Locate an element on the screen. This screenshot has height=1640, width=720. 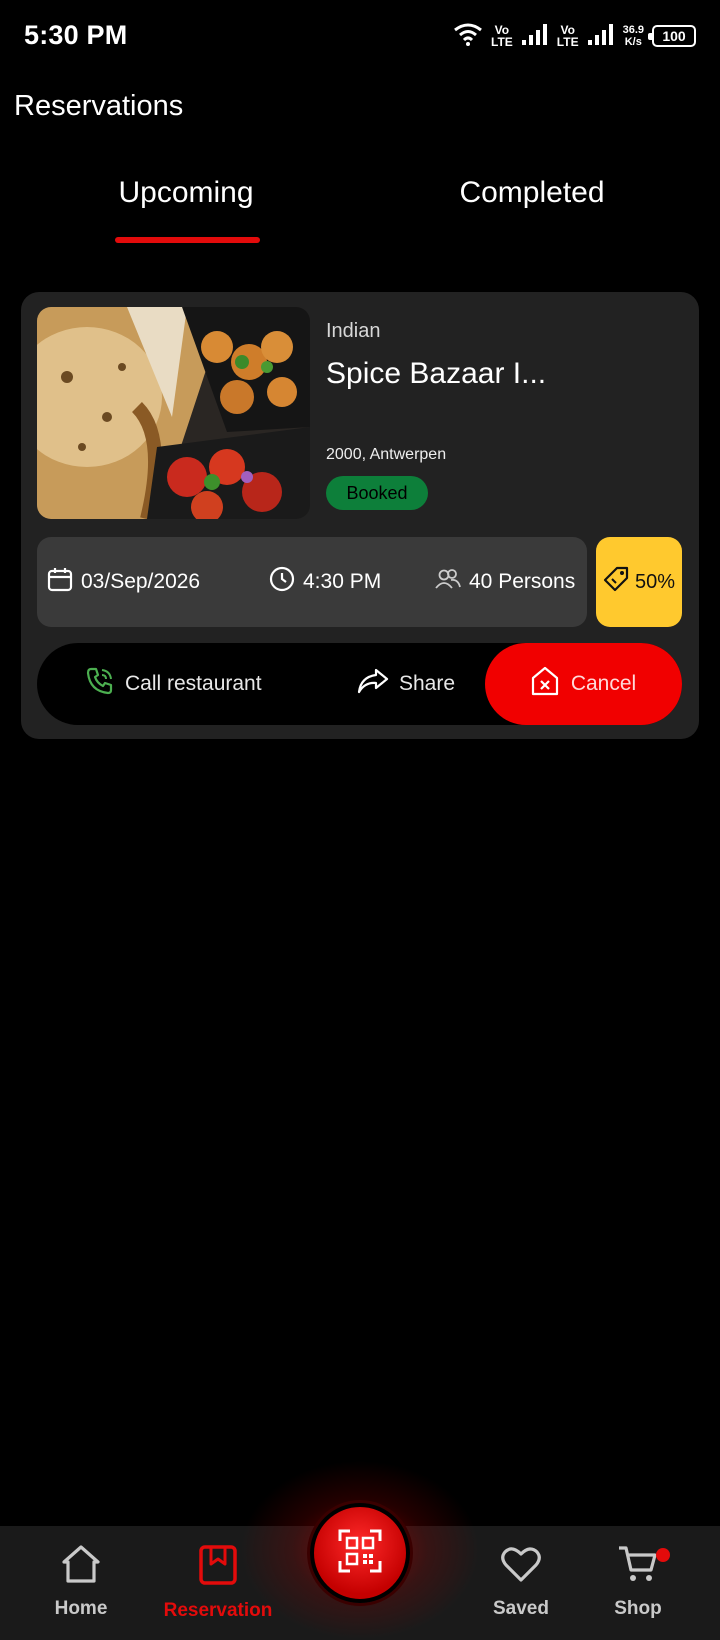
qr-scan-button is located at coordinates (360, 1553).